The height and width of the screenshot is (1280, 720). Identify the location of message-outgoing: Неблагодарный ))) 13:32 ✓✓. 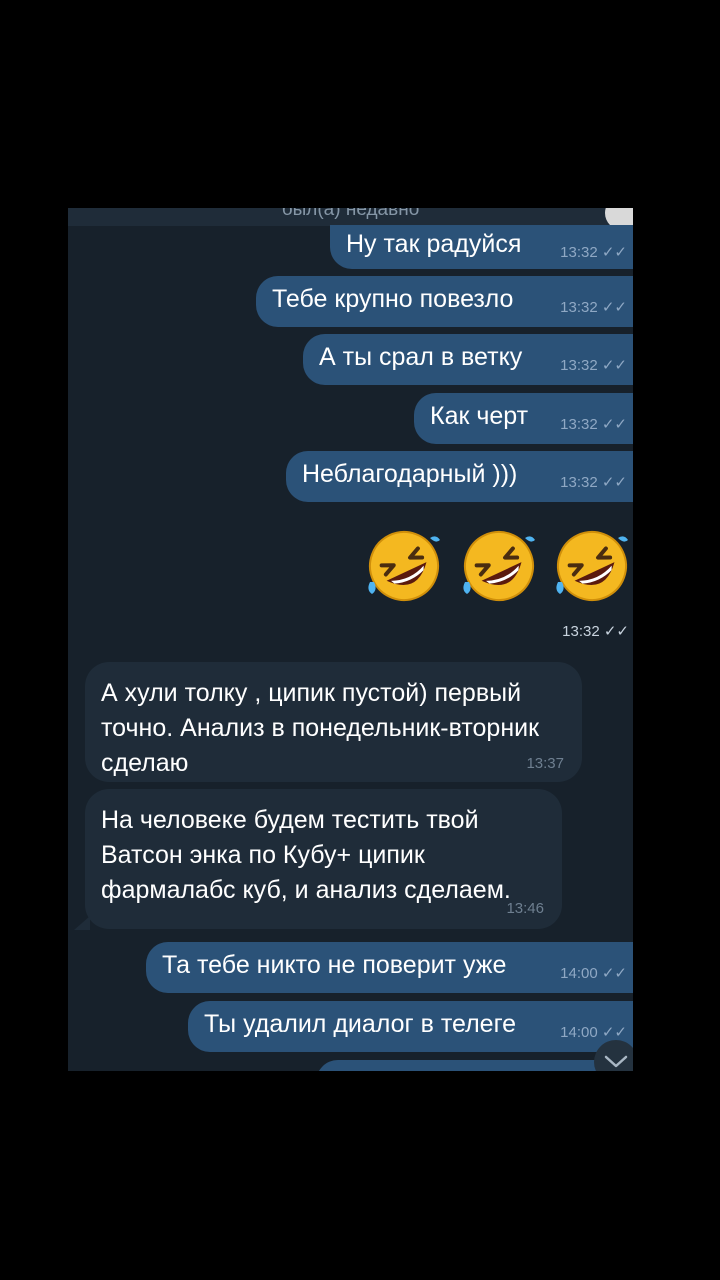
(459, 476).